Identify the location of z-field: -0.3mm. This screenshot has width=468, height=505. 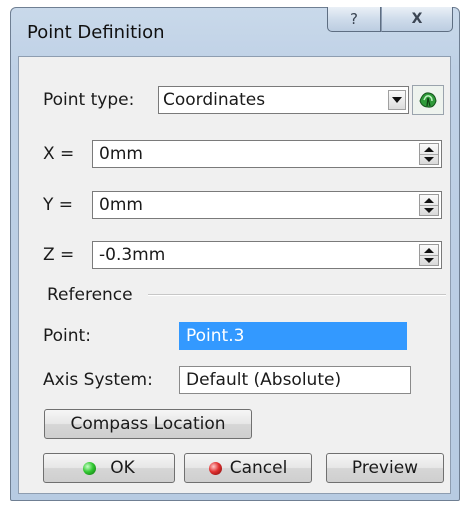
(267, 255).